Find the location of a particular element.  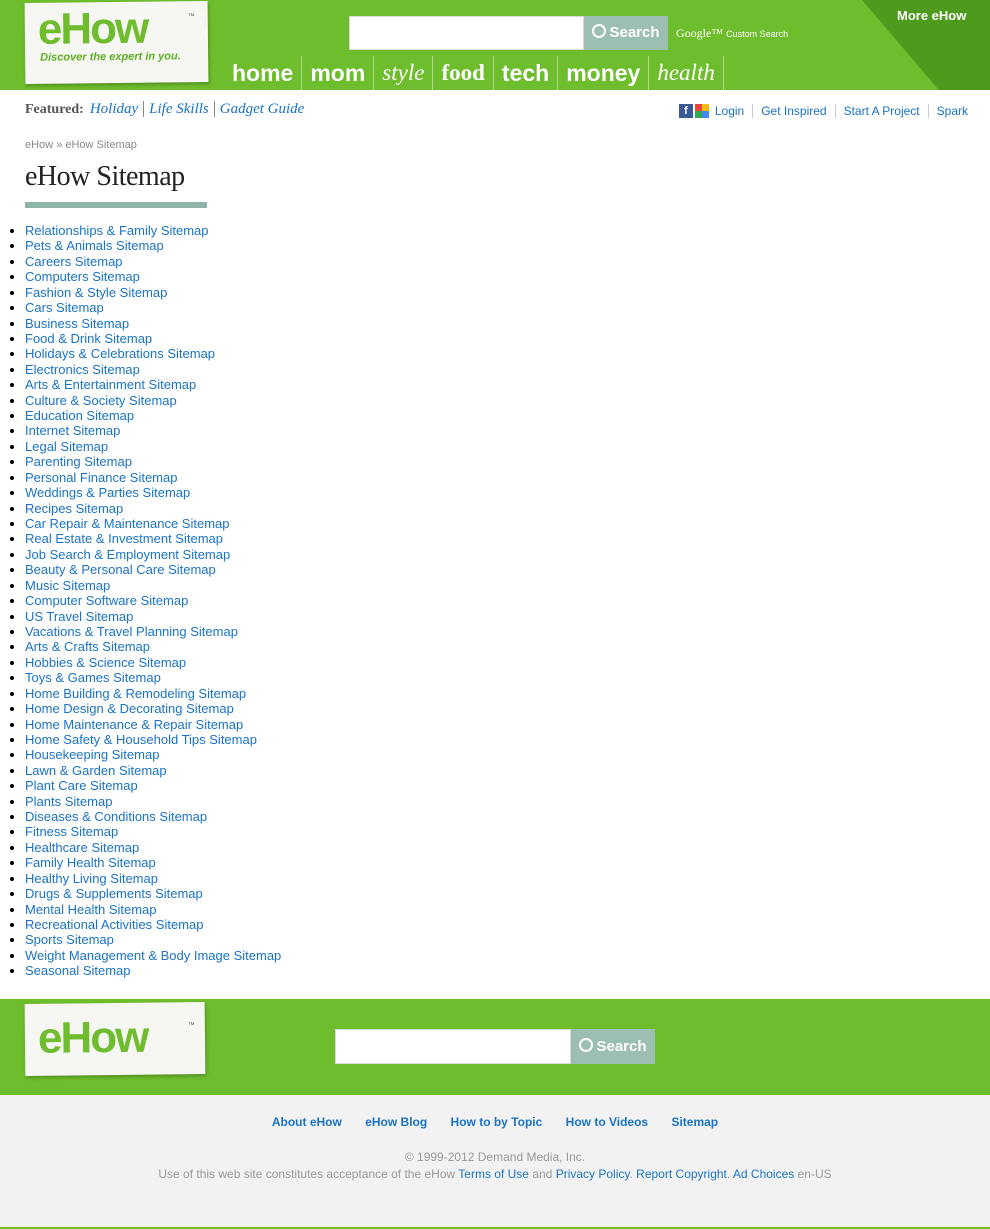

sitemap-link: Education Sitemap is located at coordinates (79, 415).